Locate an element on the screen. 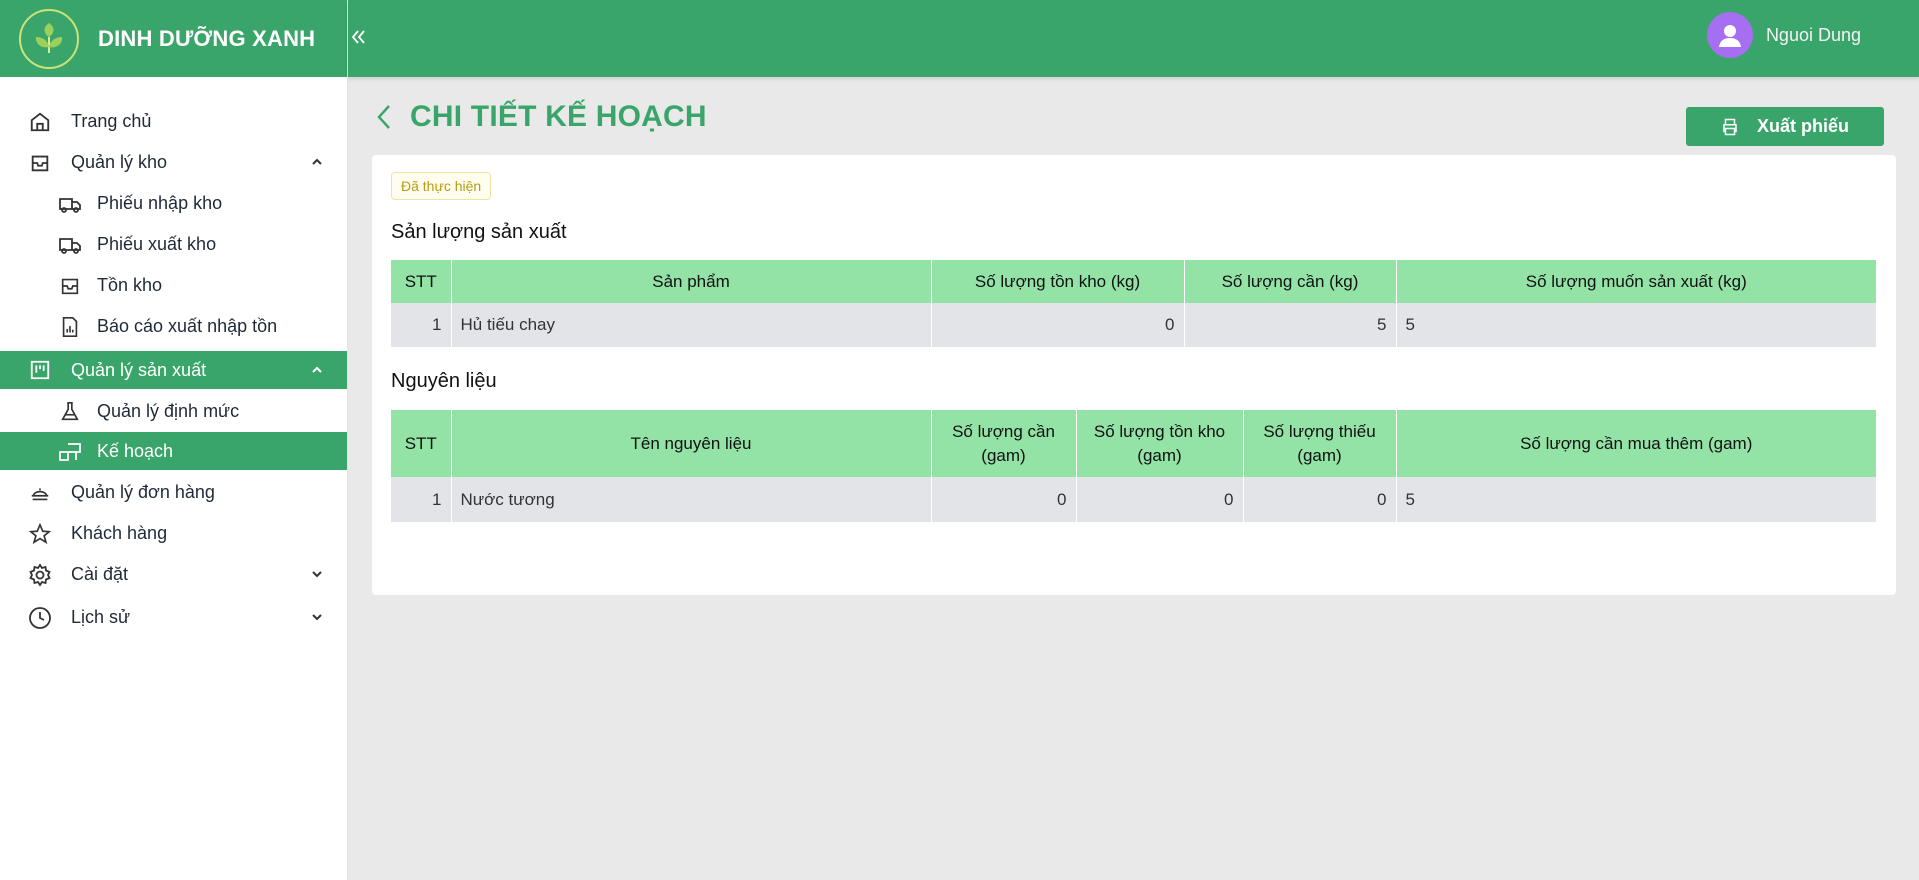  cell-required: 5 is located at coordinates (1290, 325).